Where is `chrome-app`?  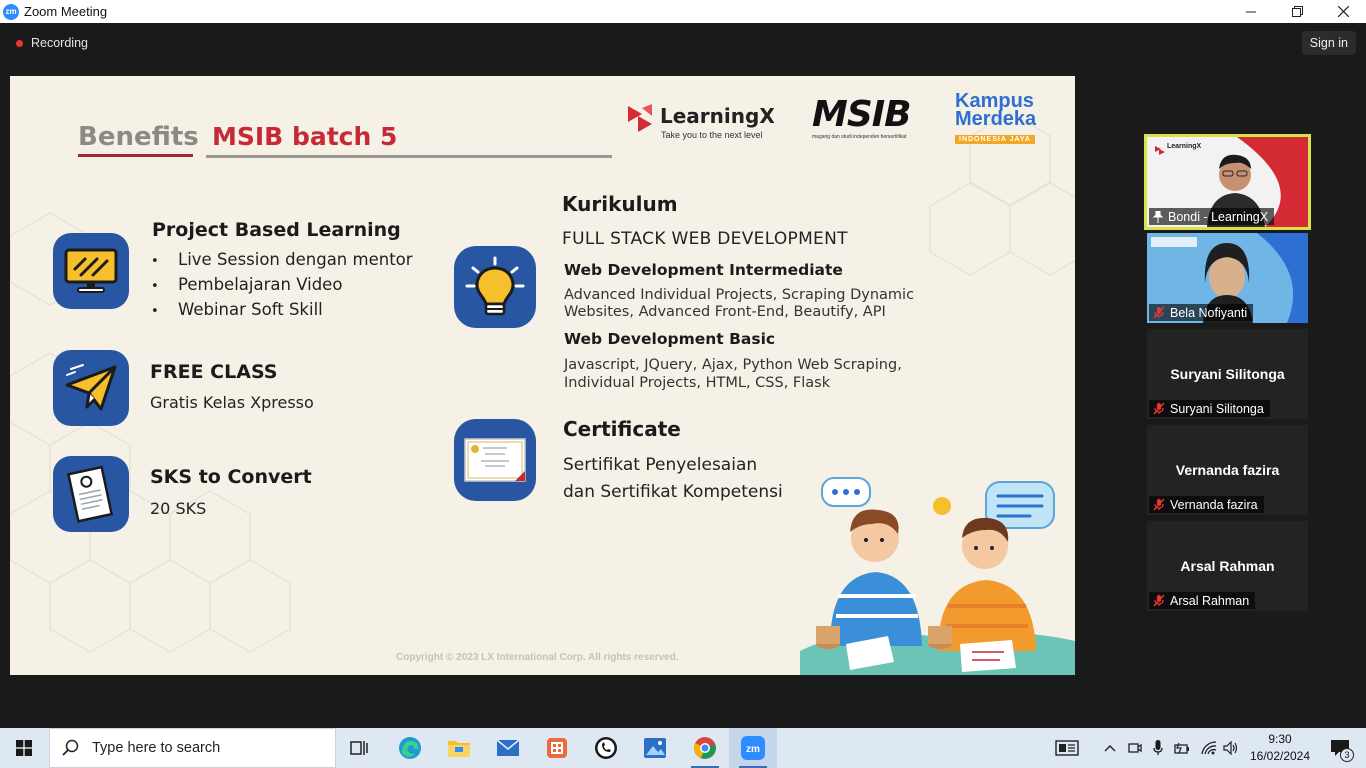 chrome-app is located at coordinates (705, 748).